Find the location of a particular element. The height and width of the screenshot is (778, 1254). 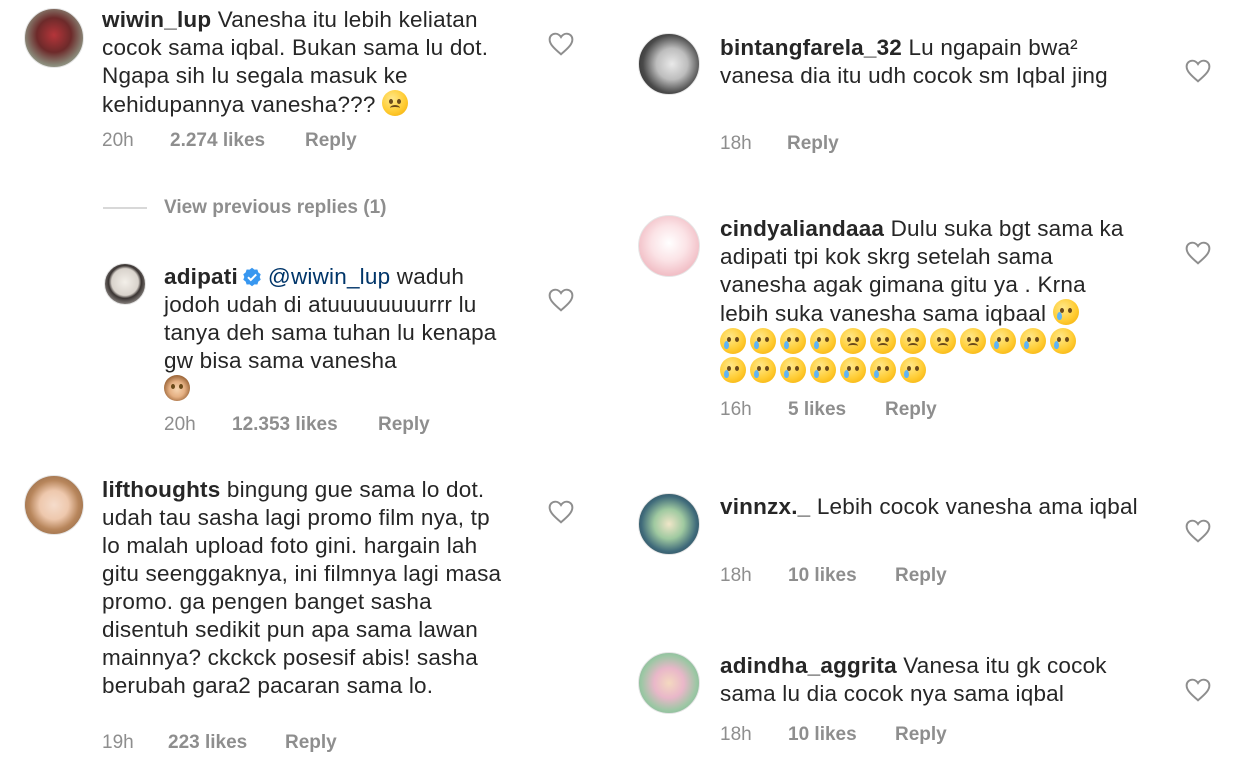

timestamp: 19h is located at coordinates (118, 742).